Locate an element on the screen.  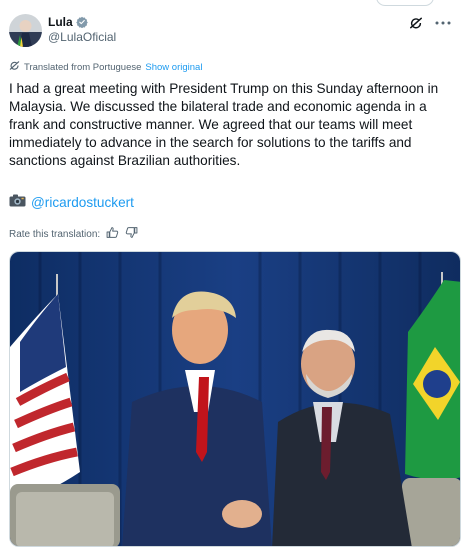
camera-icon is located at coordinates (17, 202).